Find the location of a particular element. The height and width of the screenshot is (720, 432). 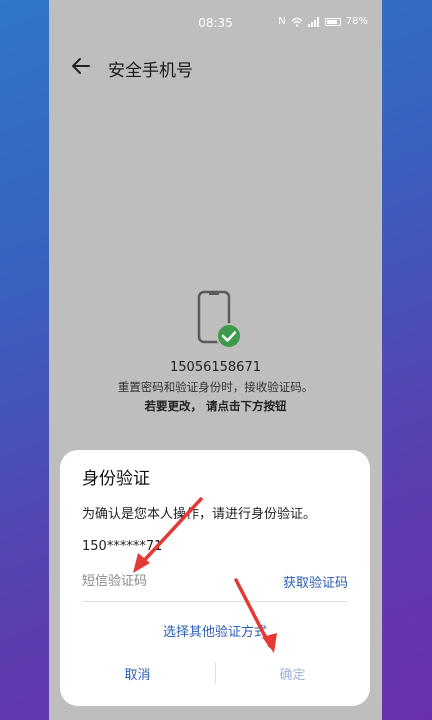

dialog-buttons: 取消 确定 is located at coordinates (215, 673).